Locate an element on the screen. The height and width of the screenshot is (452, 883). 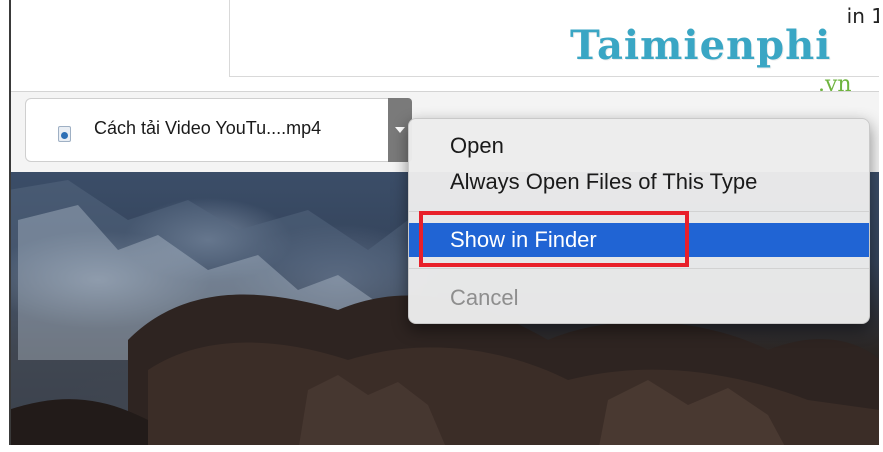
menu-item-always-open: Always Open Files of This Type is located at coordinates (639, 182).